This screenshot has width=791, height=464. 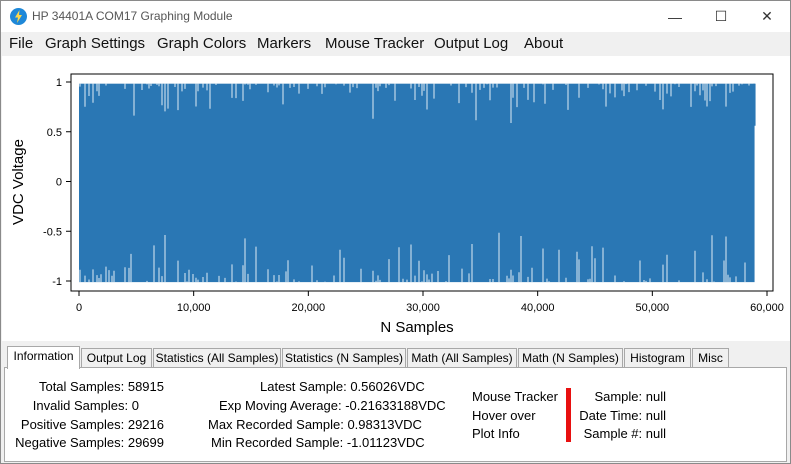 What do you see at coordinates (568, 415) in the screenshot?
I see `tracker-indicator-bar` at bounding box center [568, 415].